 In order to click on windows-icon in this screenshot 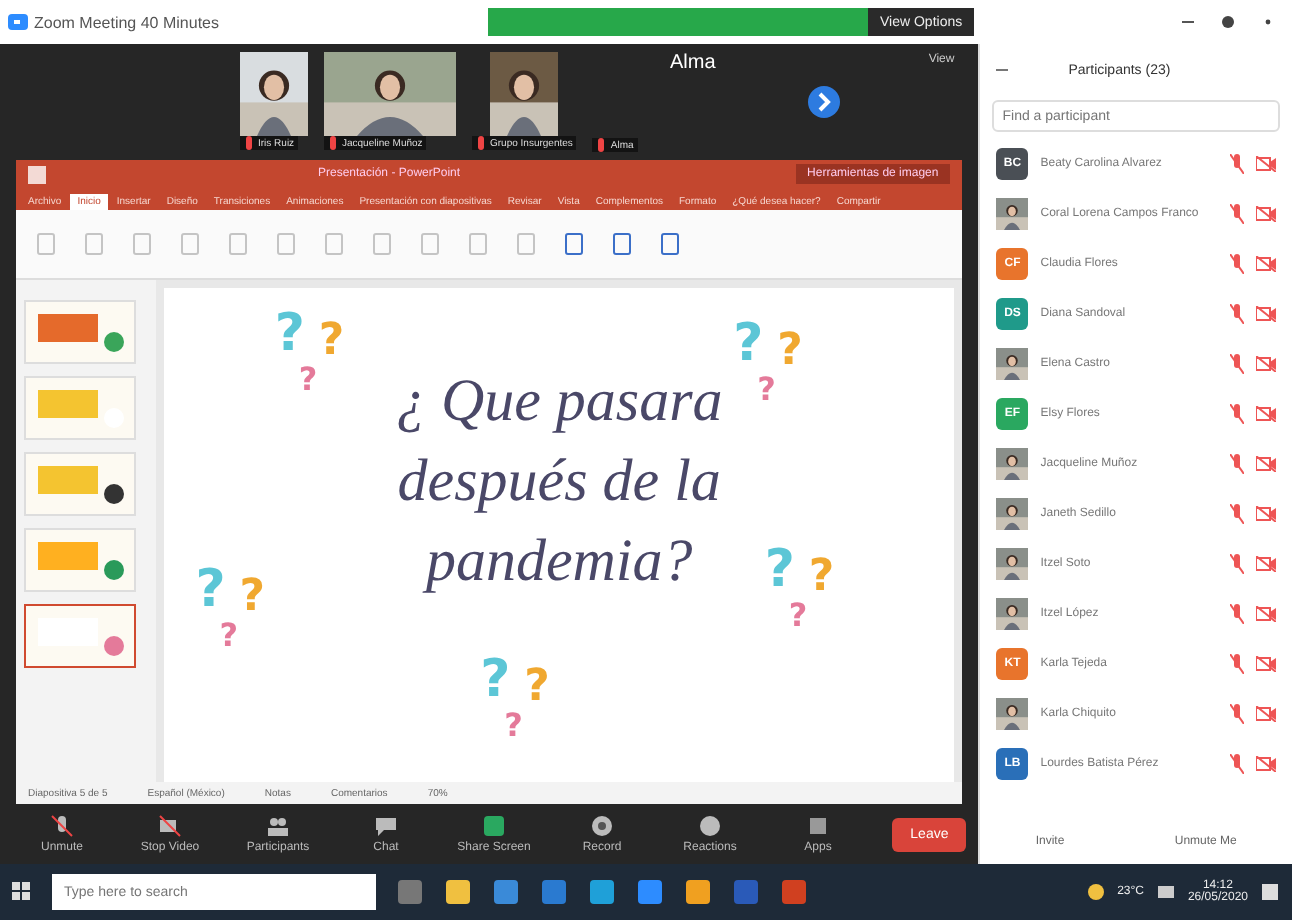, I will do `click(22, 892)`.